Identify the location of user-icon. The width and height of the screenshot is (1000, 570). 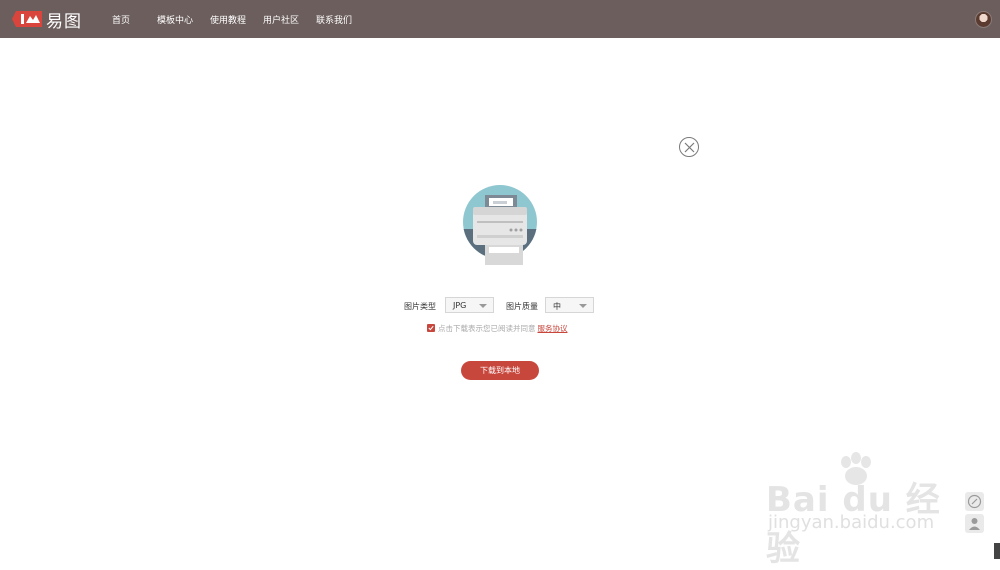
(974, 524).